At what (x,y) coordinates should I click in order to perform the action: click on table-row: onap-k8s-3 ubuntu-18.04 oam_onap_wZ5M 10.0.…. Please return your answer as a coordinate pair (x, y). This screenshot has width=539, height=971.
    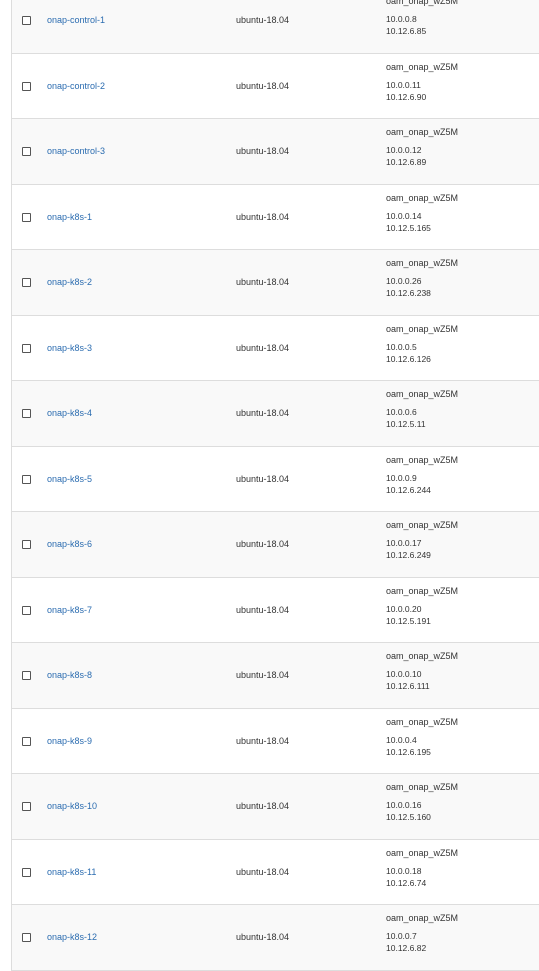
    Looking at the image, I should click on (275, 348).